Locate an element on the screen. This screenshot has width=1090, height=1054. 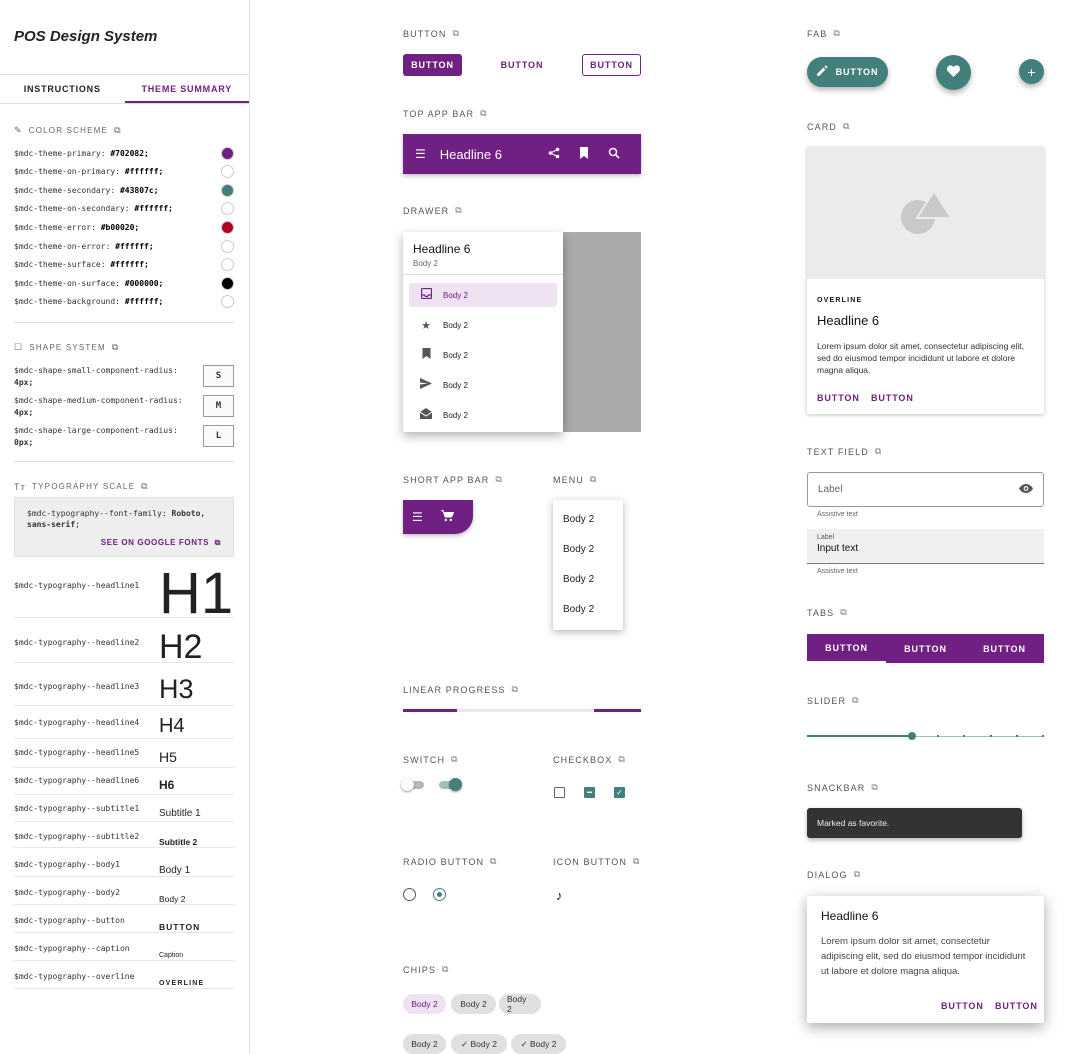
favorite-fab is located at coordinates (953, 72).